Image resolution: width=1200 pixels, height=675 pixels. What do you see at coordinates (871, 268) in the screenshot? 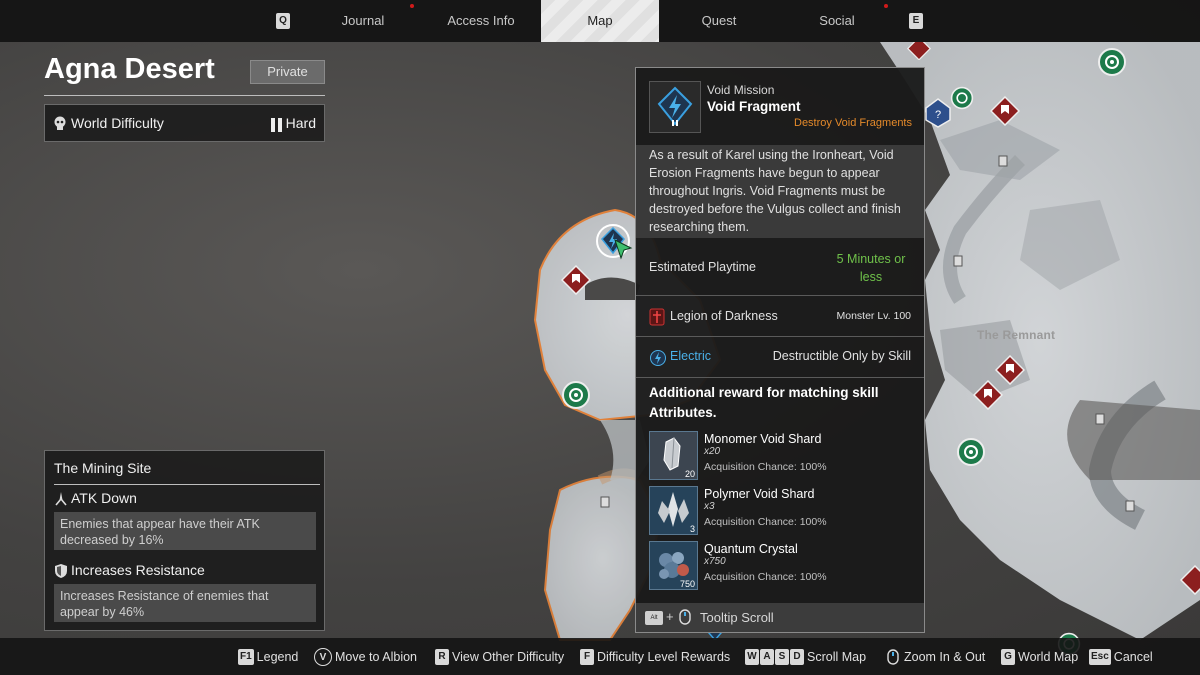
I see `playtime-value: 5 Minutes or less` at bounding box center [871, 268].